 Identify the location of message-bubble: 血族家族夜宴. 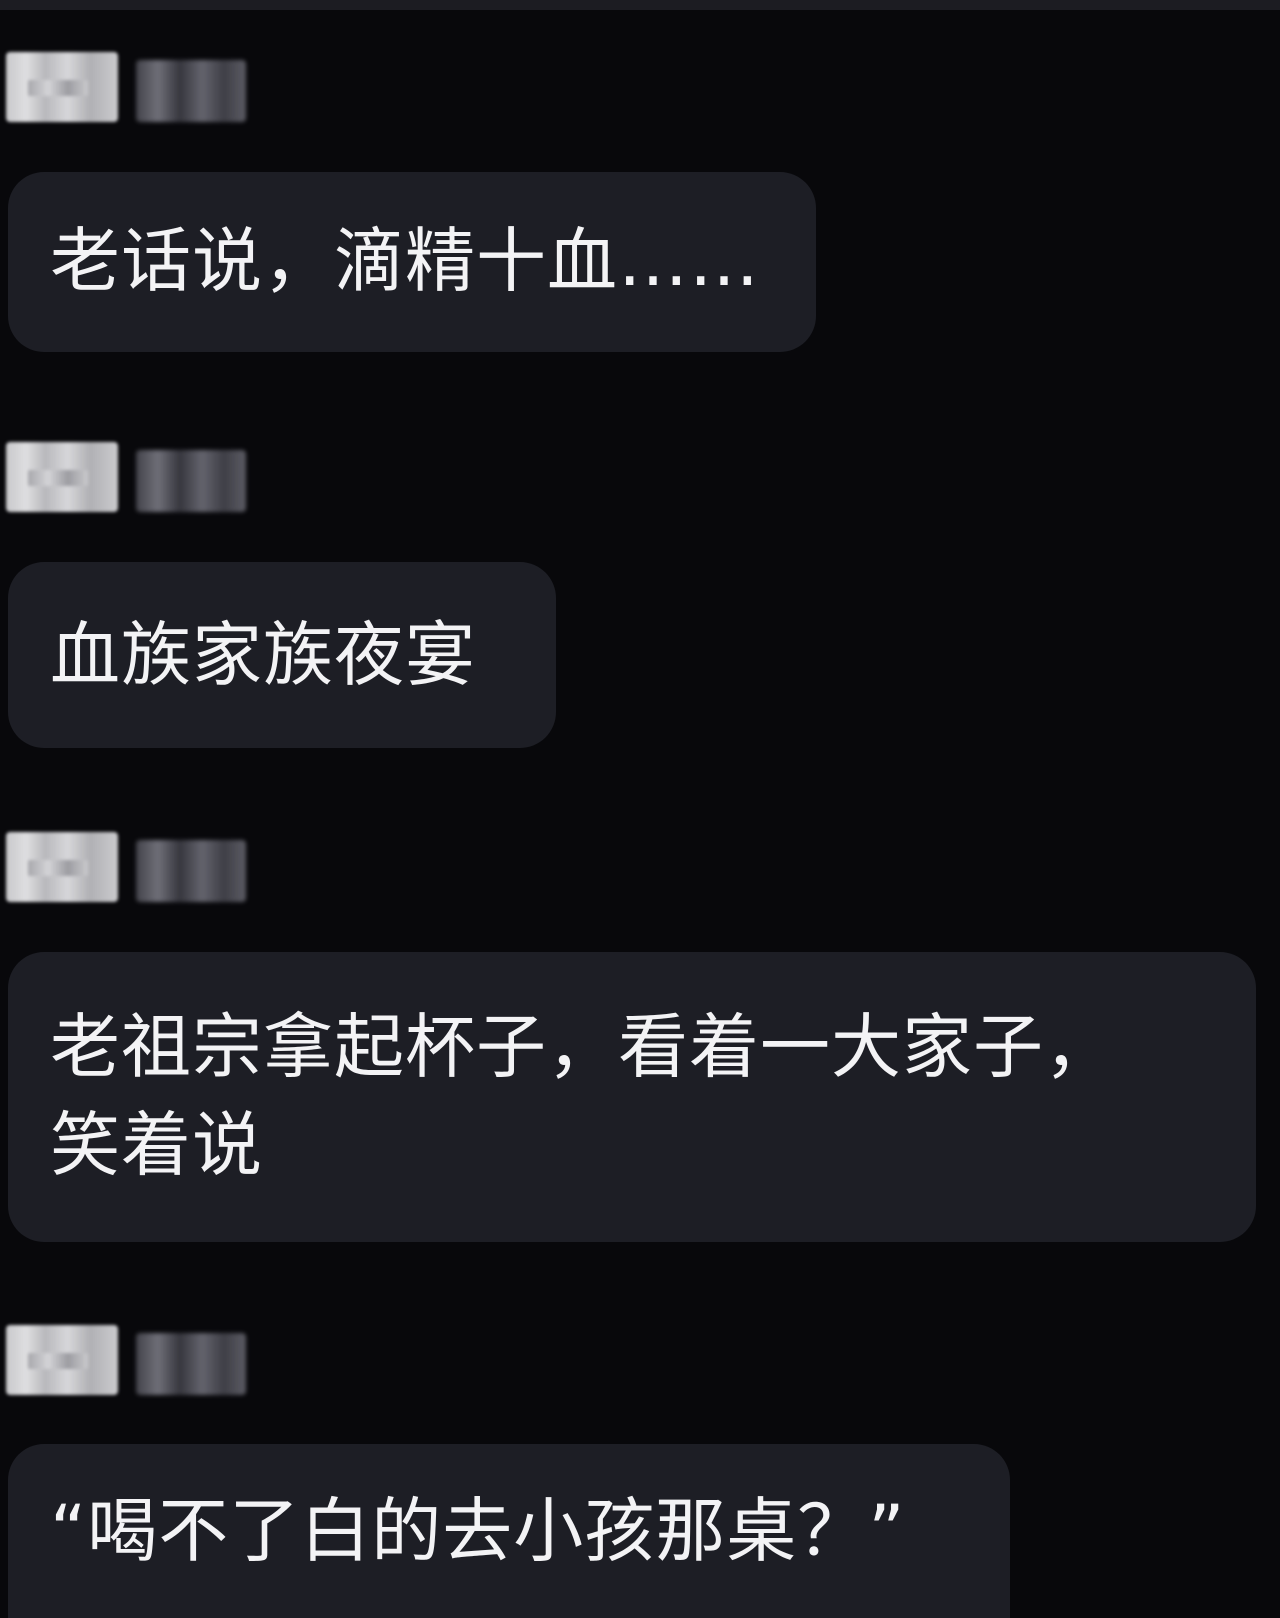
(282, 655).